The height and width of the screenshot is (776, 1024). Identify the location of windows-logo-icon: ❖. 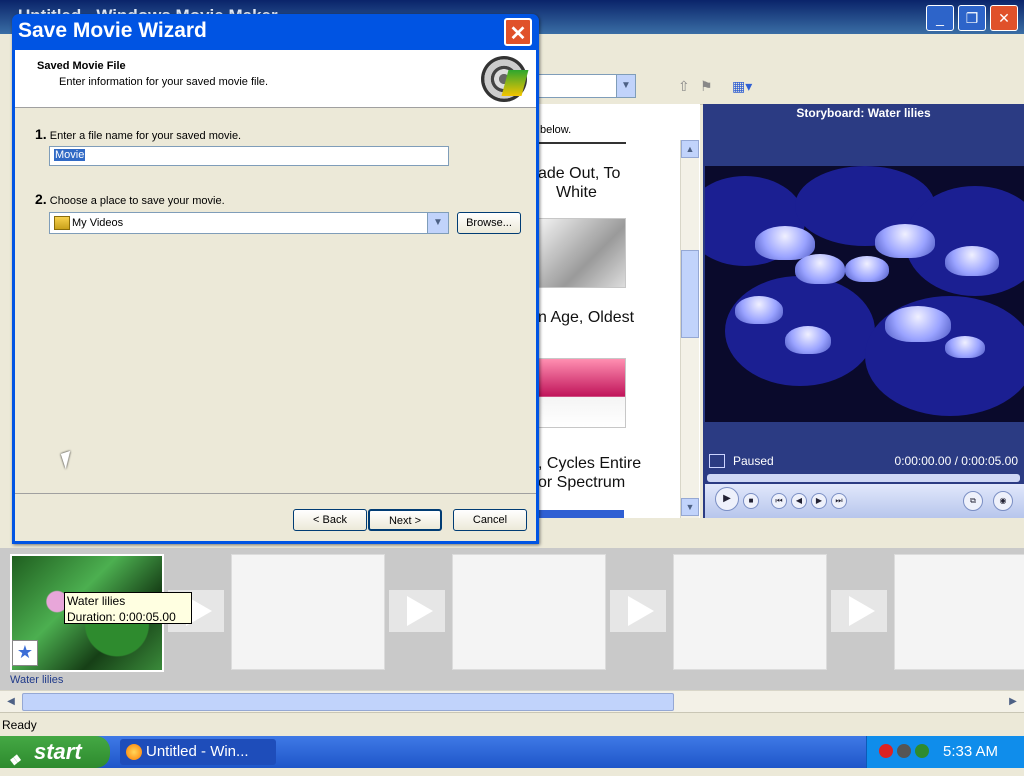
(14, 760).